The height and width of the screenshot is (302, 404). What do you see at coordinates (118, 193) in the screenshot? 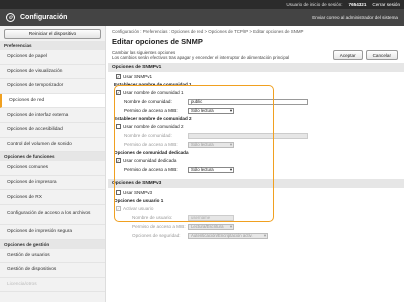
I see `use-snmpv3-checkbox` at bounding box center [118, 193].